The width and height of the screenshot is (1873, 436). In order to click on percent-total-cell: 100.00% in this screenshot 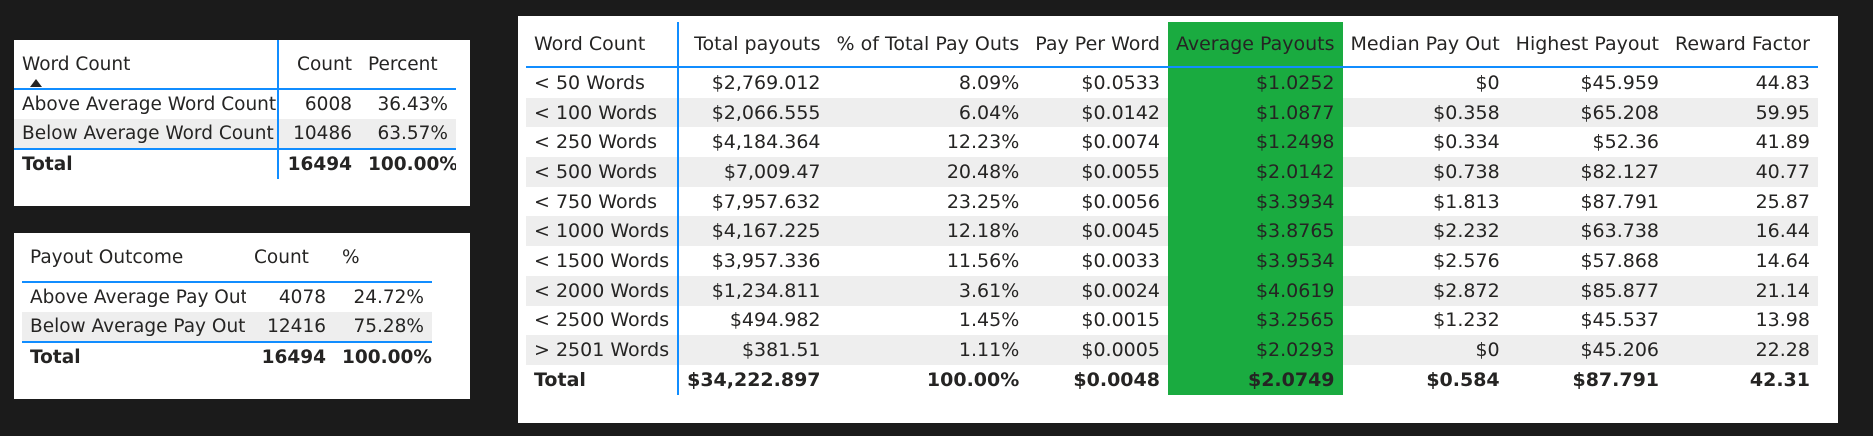, I will do `click(973, 379)`.